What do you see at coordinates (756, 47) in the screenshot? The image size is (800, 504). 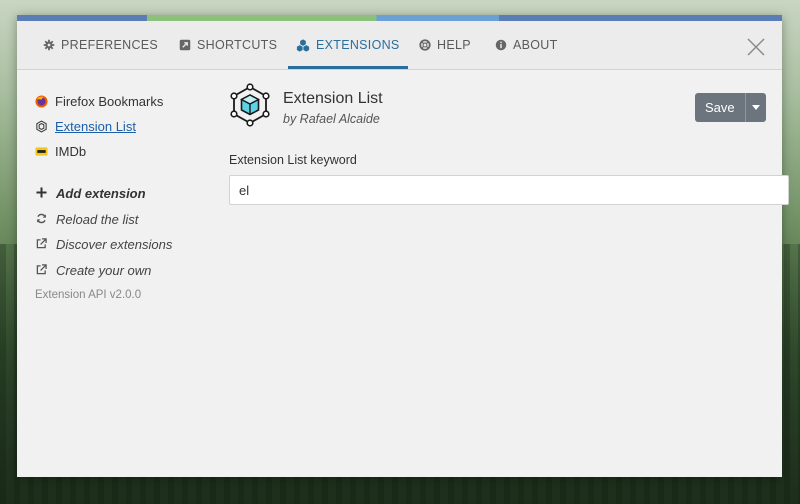 I see `close-icon` at bounding box center [756, 47].